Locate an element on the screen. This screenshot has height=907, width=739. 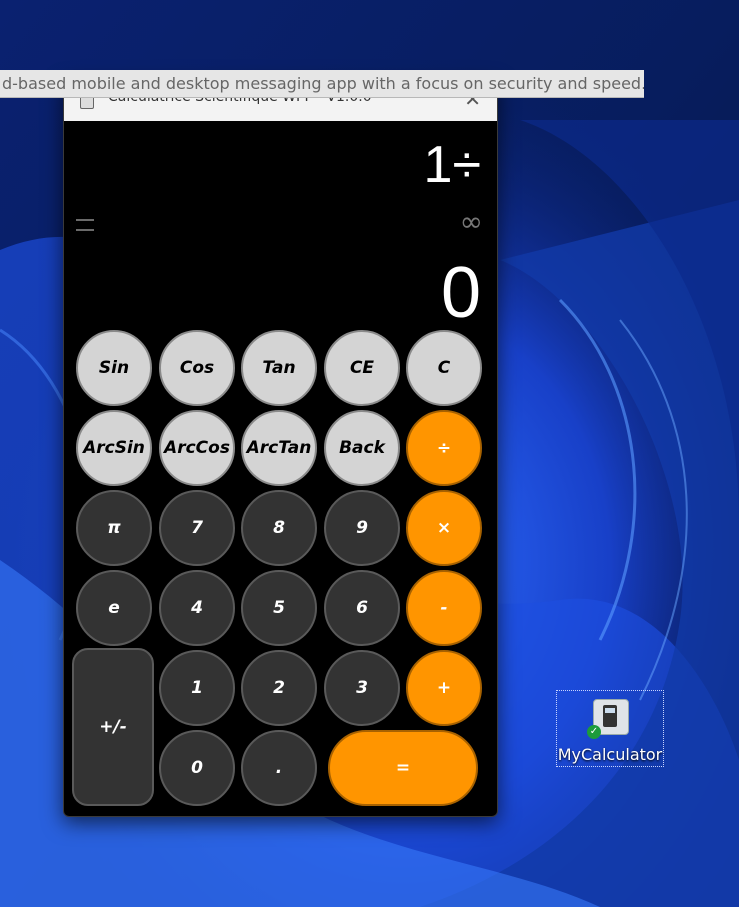
arctan-button: ArcTan is located at coordinates (279, 448).